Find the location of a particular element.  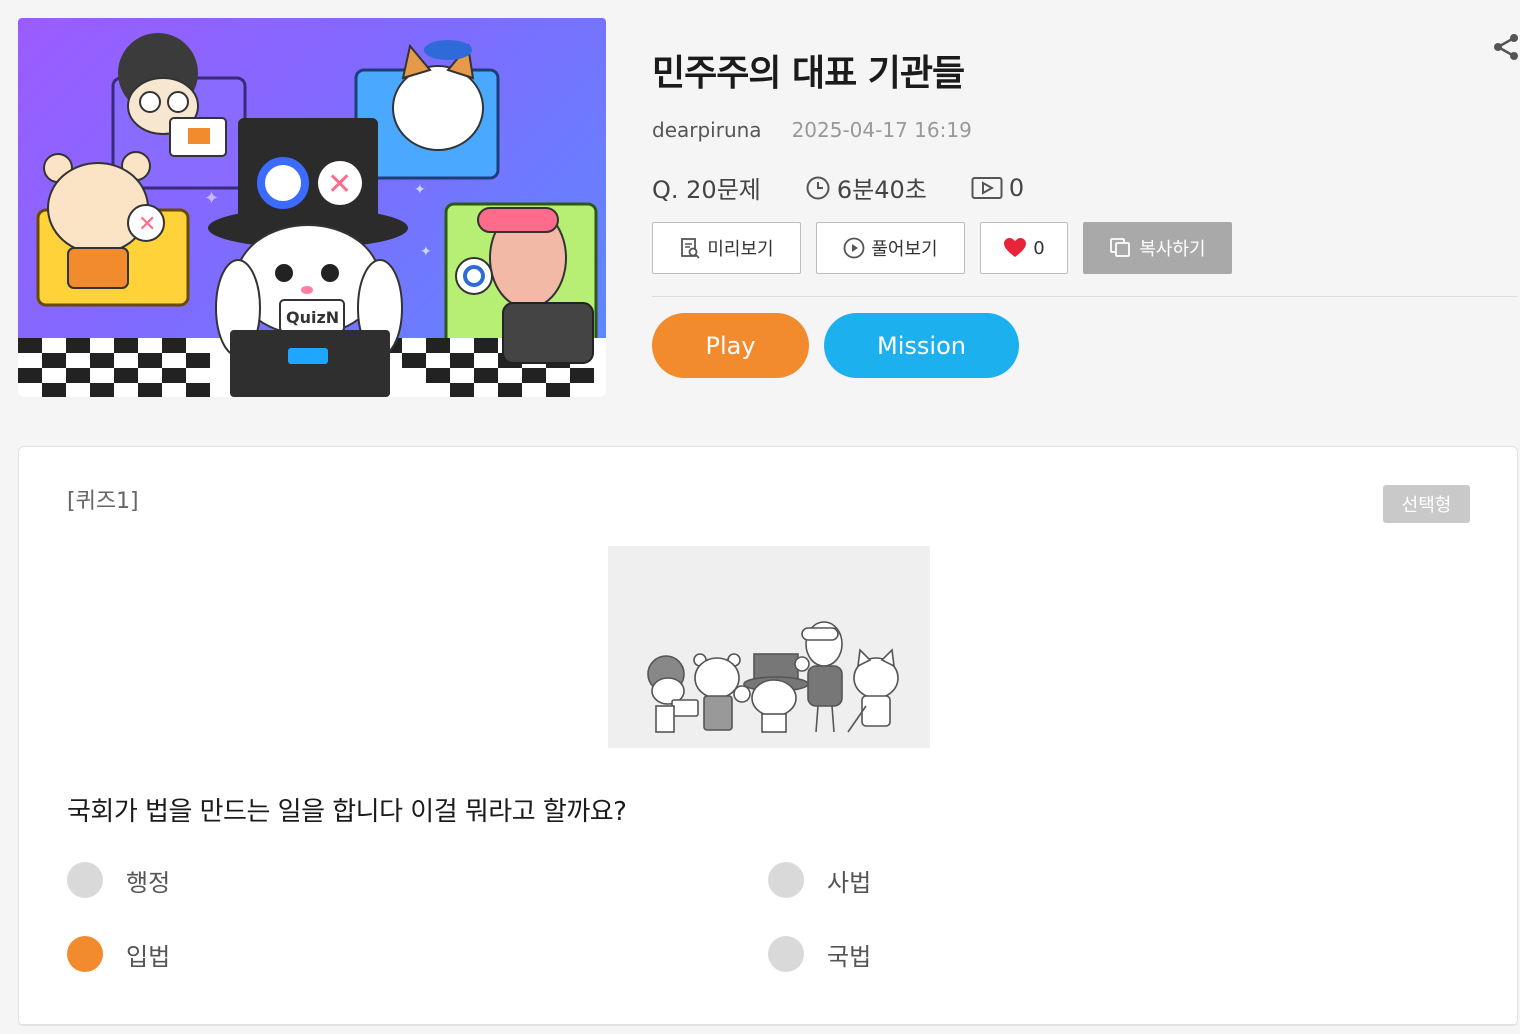

like-count: 0 is located at coordinates (1039, 248).